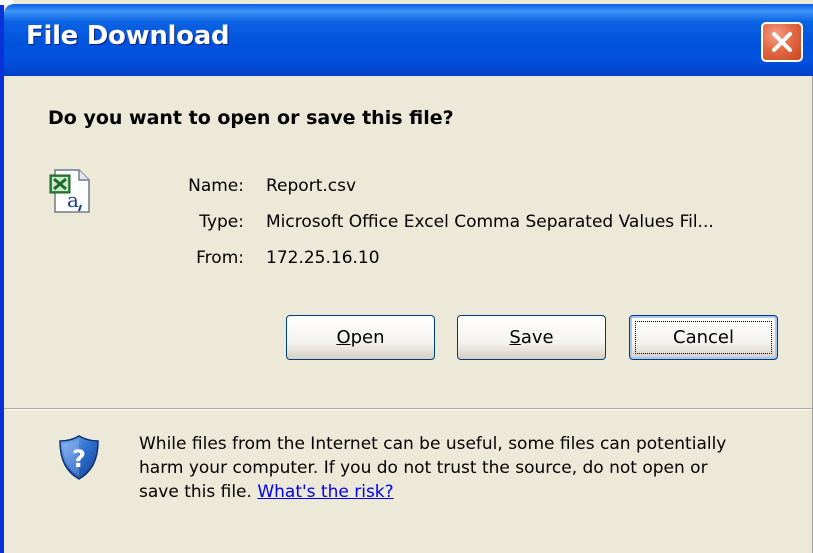  I want to click on close-button, so click(782, 42).